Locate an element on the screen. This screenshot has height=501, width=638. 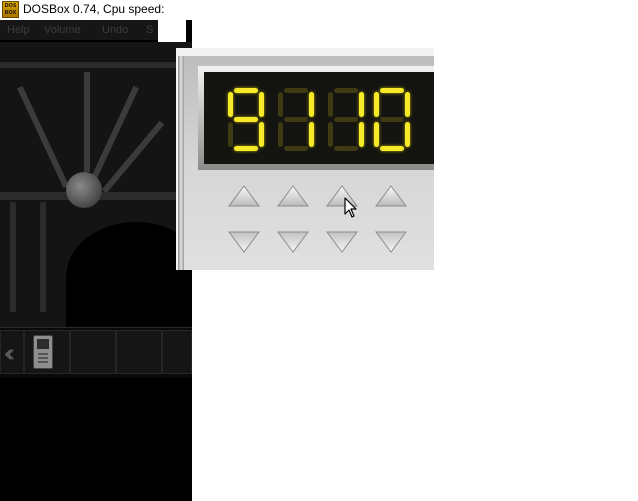
menu-item-volume: Volume is located at coordinates (62, 30).